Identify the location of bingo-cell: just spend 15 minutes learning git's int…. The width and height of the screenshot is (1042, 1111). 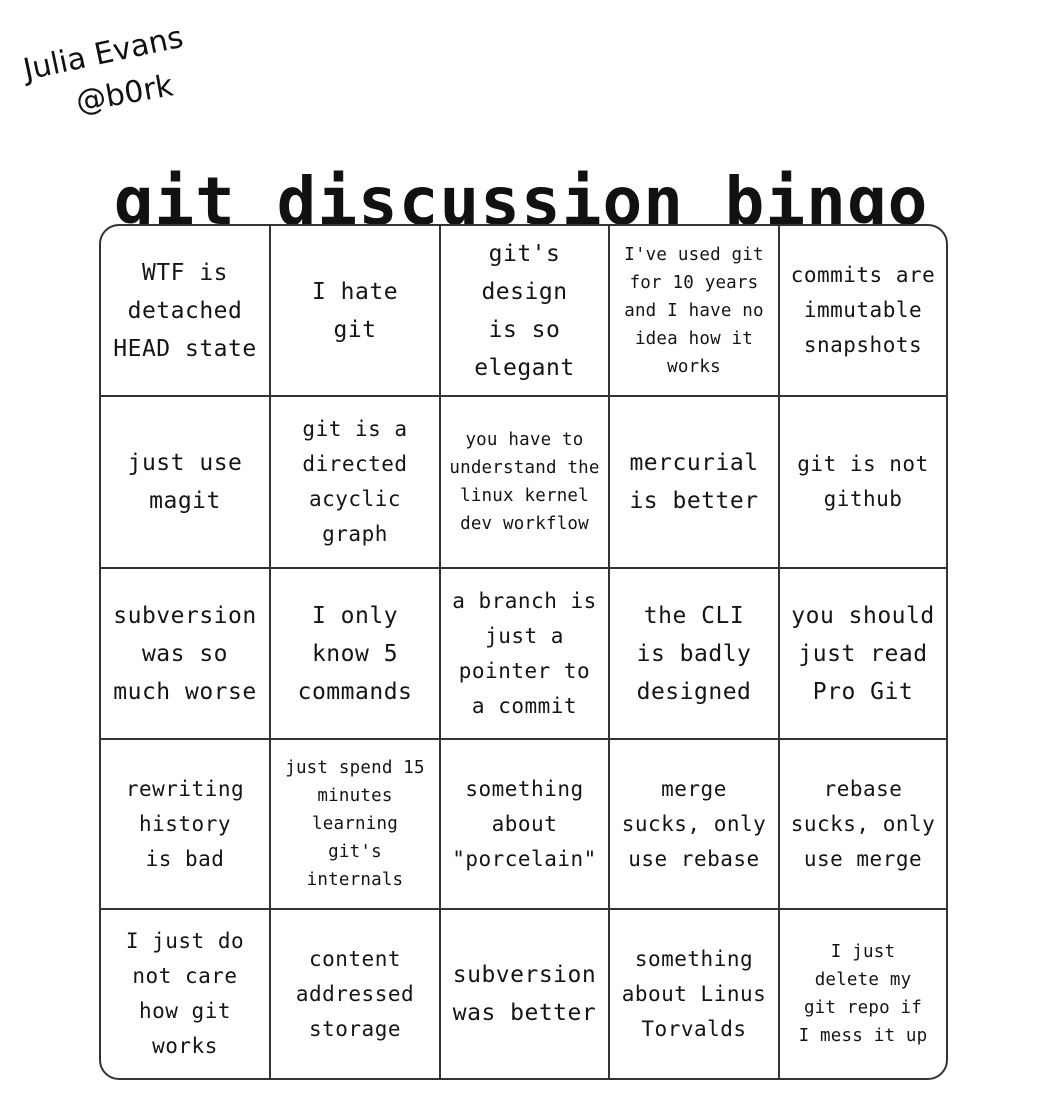
(356, 825).